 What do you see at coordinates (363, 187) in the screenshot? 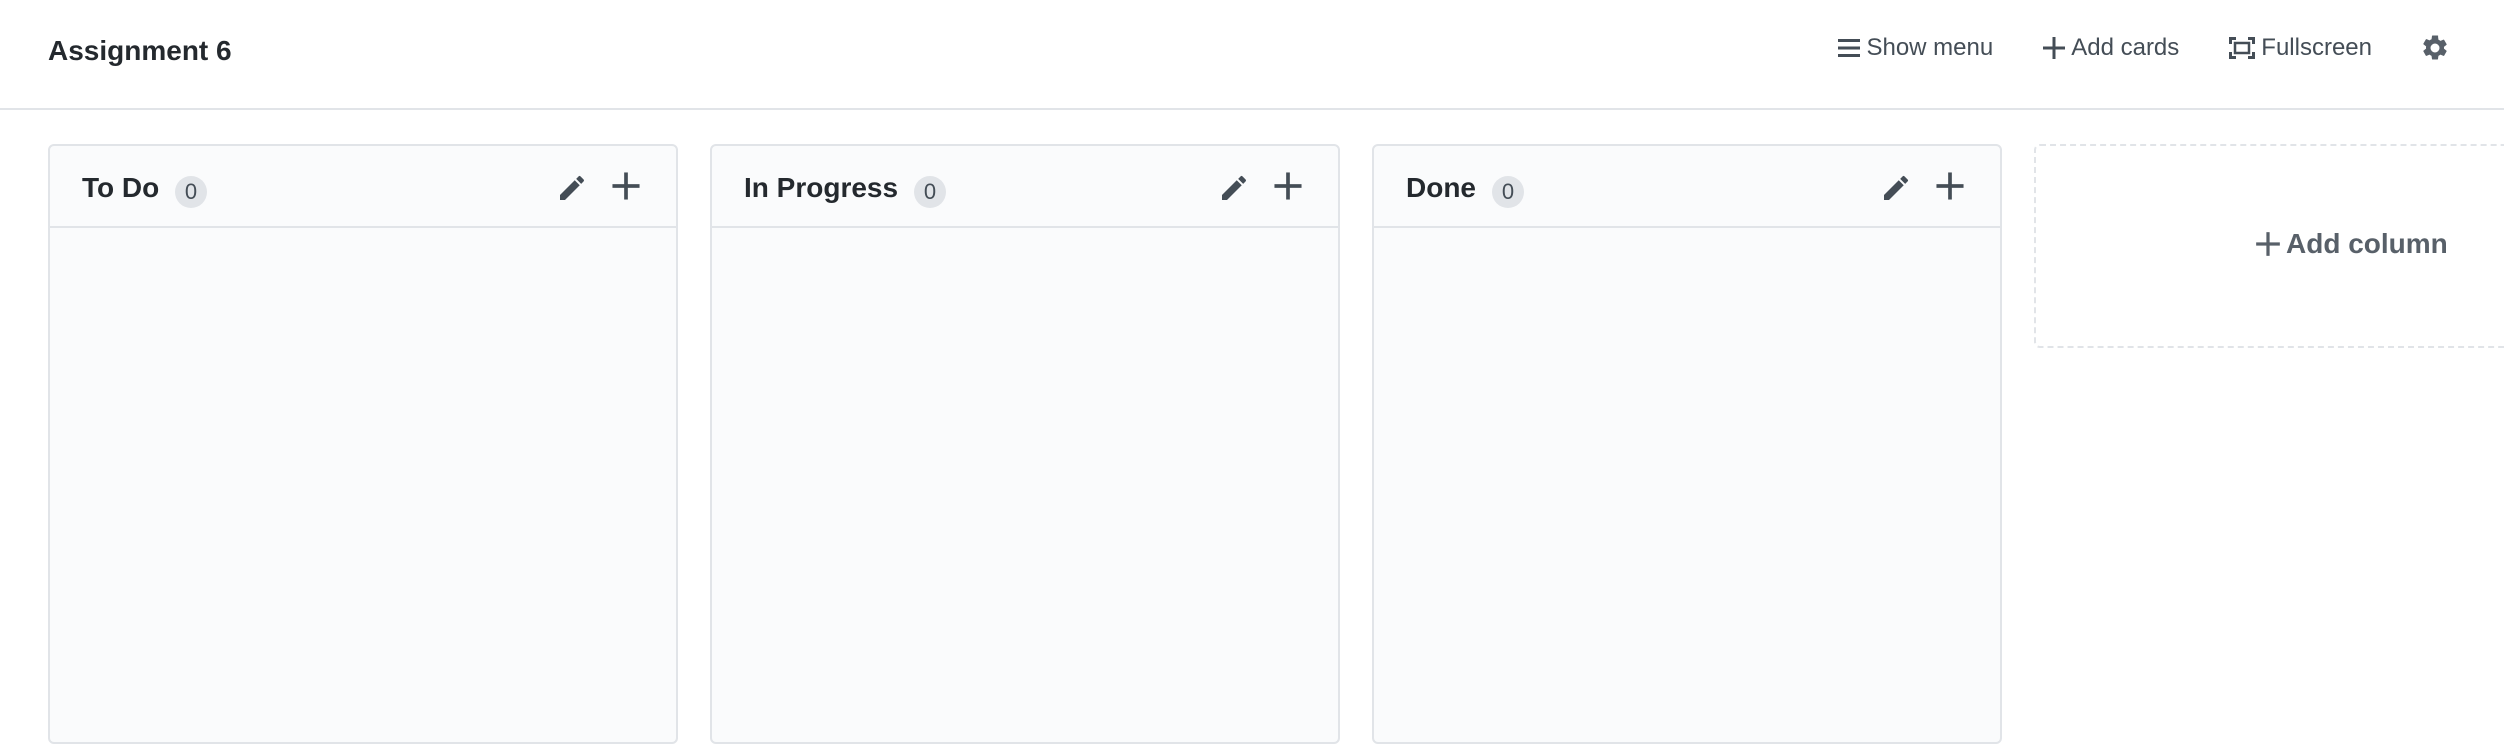
I see `column-header: To Do 0` at bounding box center [363, 187].